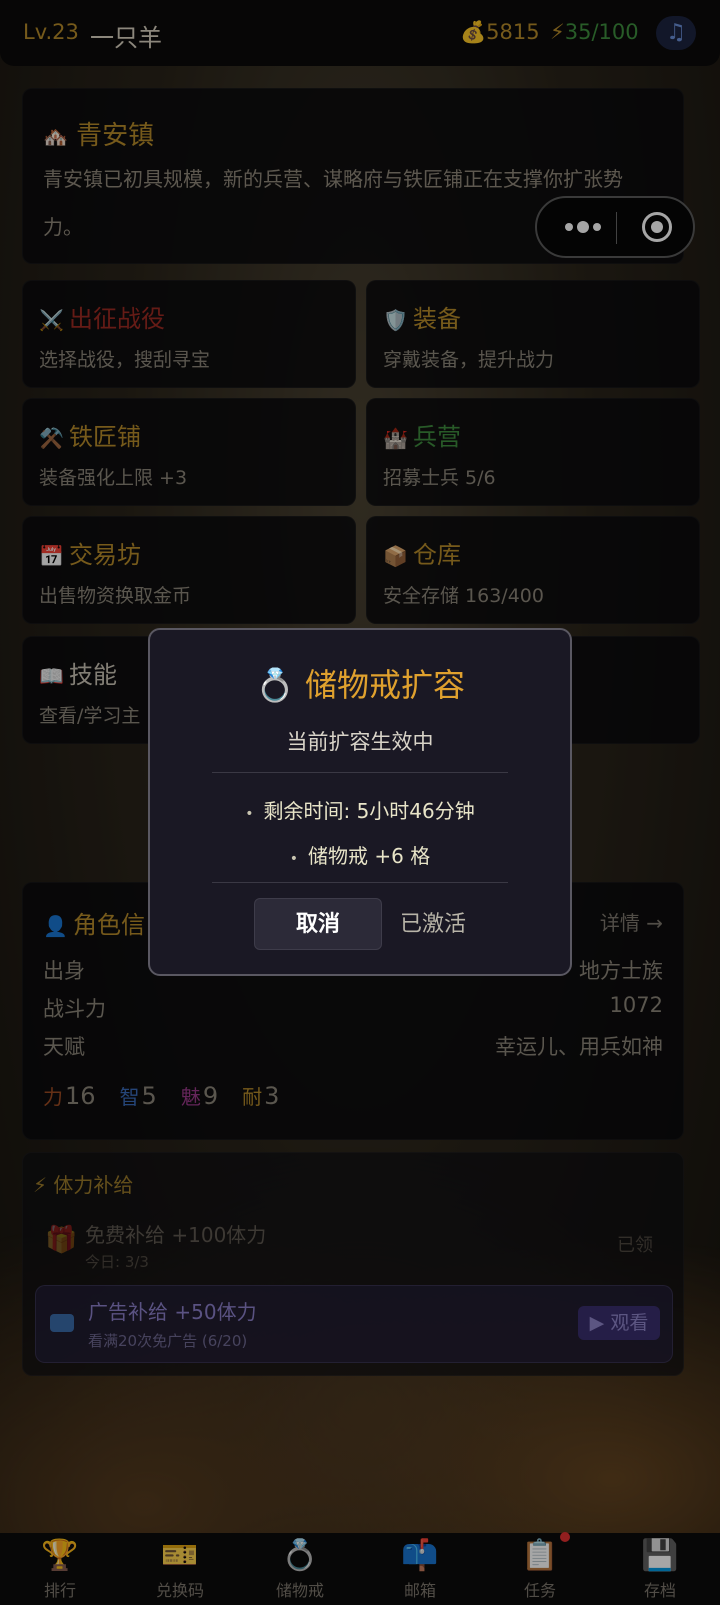  Describe the element at coordinates (360, 742) in the screenshot. I see `dialog-subtitle: 当前扩容生效中` at that location.